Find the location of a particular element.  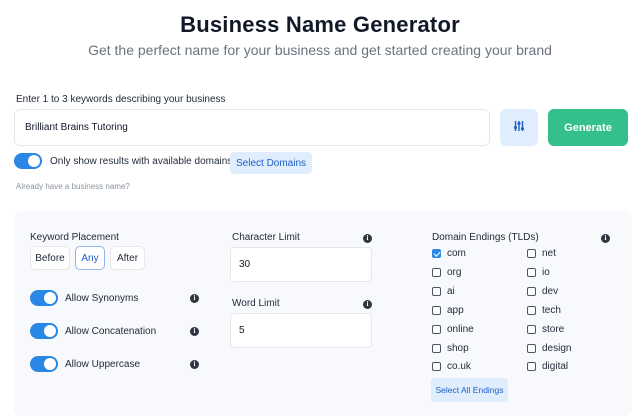

tld-label: com is located at coordinates (456, 253).